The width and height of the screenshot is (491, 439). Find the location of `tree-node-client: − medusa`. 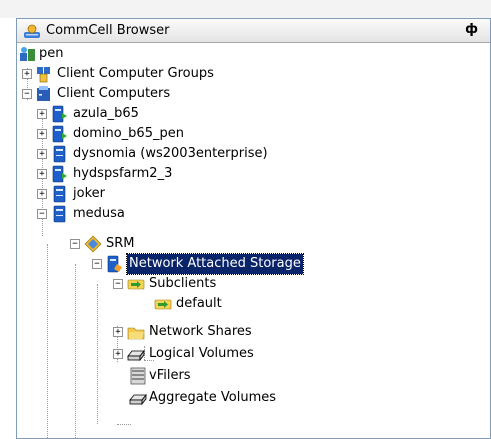

tree-node-client: − medusa is located at coordinates (167, 214).